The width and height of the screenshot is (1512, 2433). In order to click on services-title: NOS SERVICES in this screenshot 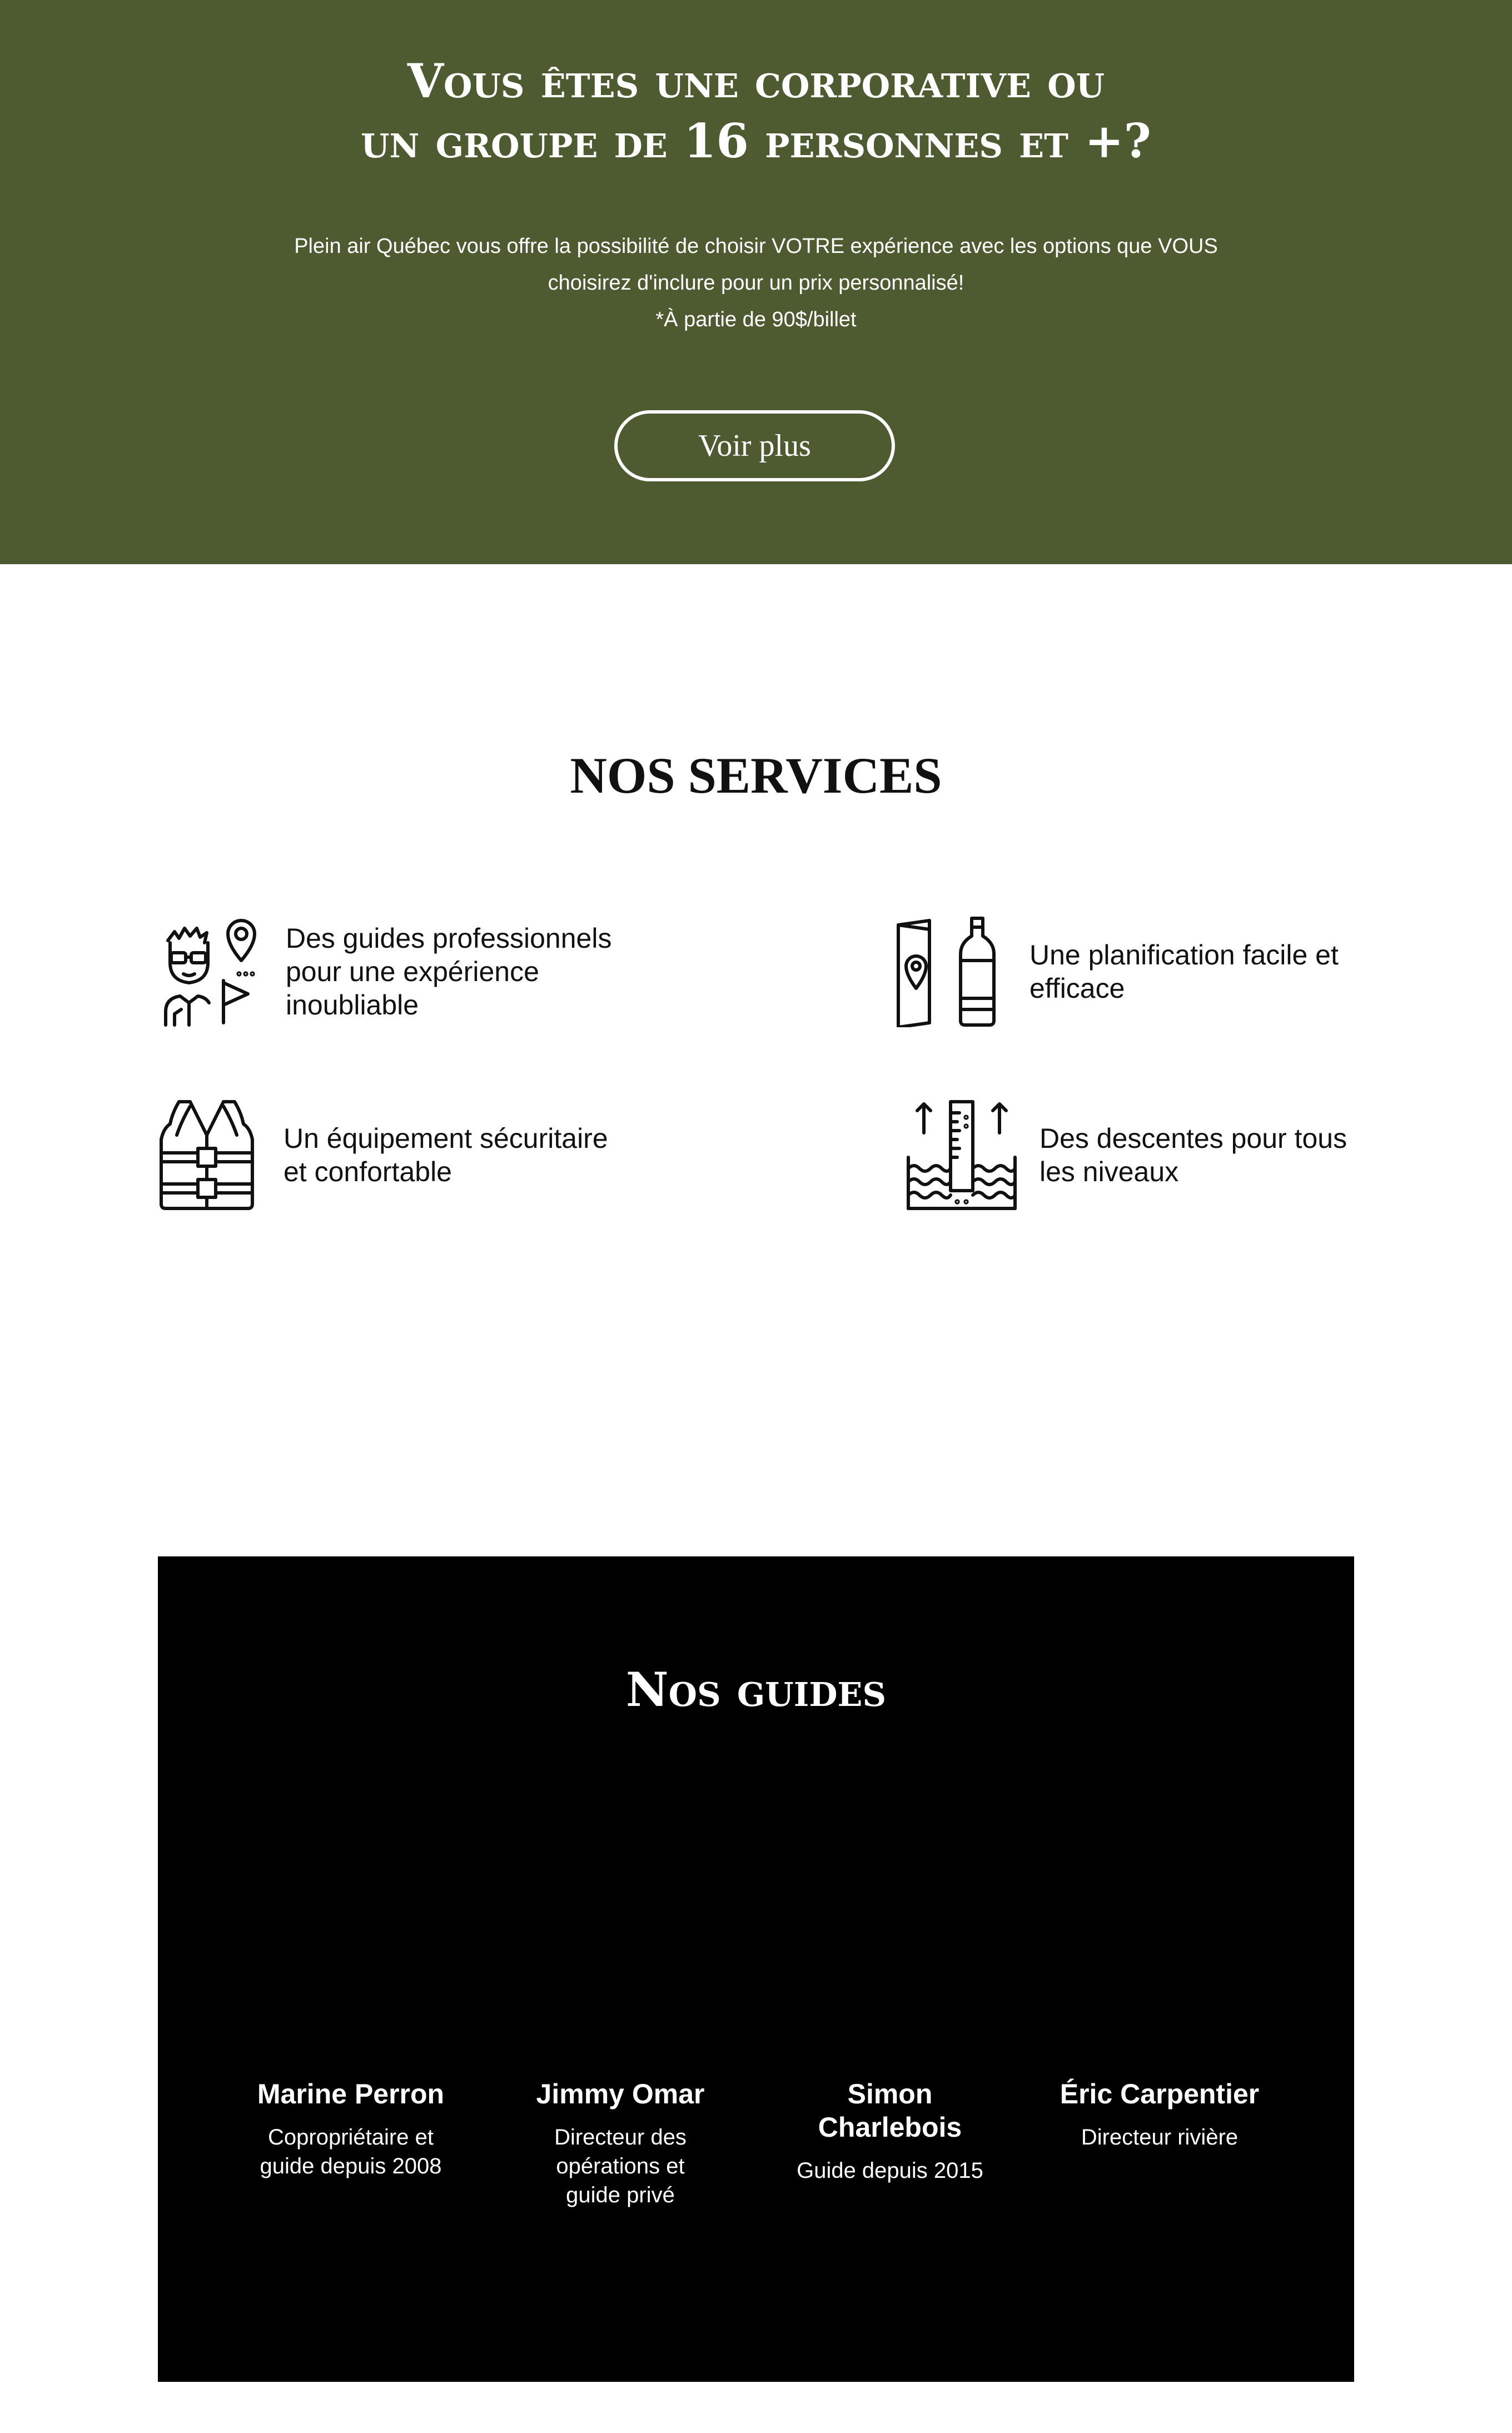, I will do `click(756, 775)`.